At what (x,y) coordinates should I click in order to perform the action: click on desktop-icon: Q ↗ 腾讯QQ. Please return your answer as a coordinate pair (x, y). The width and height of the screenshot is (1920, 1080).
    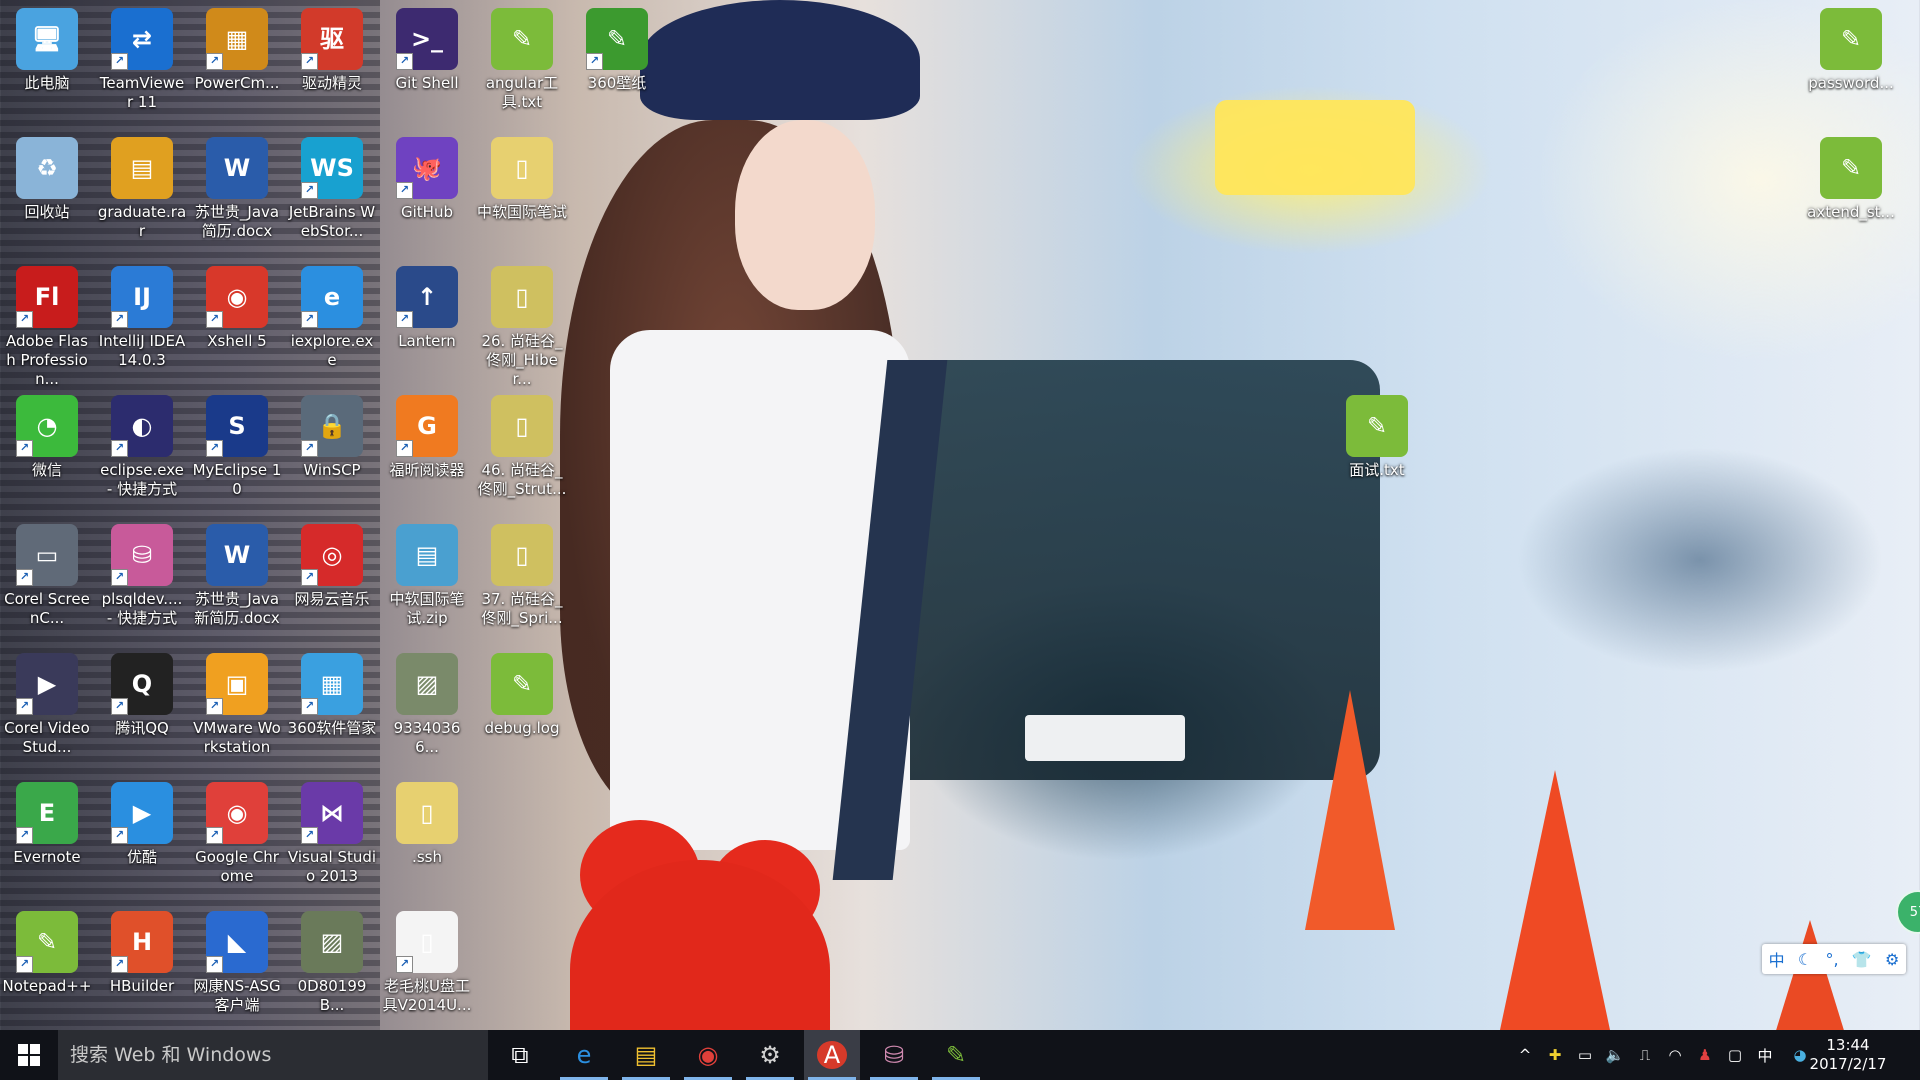
    Looking at the image, I should click on (142, 692).